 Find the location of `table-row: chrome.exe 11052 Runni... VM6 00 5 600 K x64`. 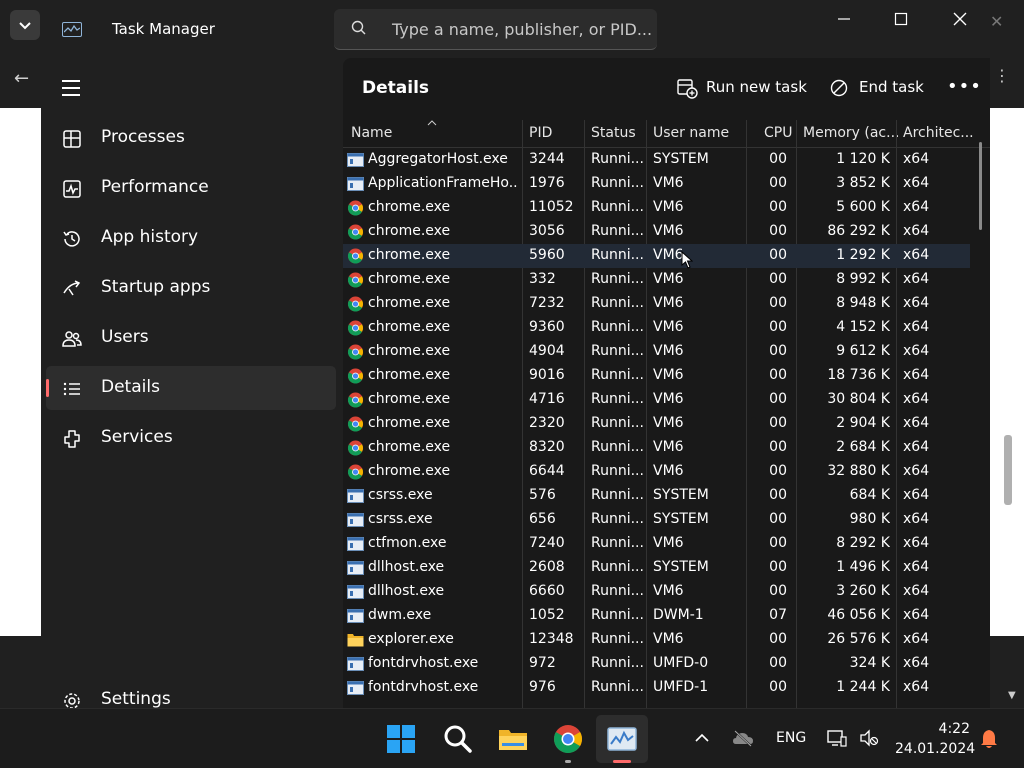

table-row: chrome.exe 11052 Runni... VM6 00 5 600 K x64 is located at coordinates (656, 208).